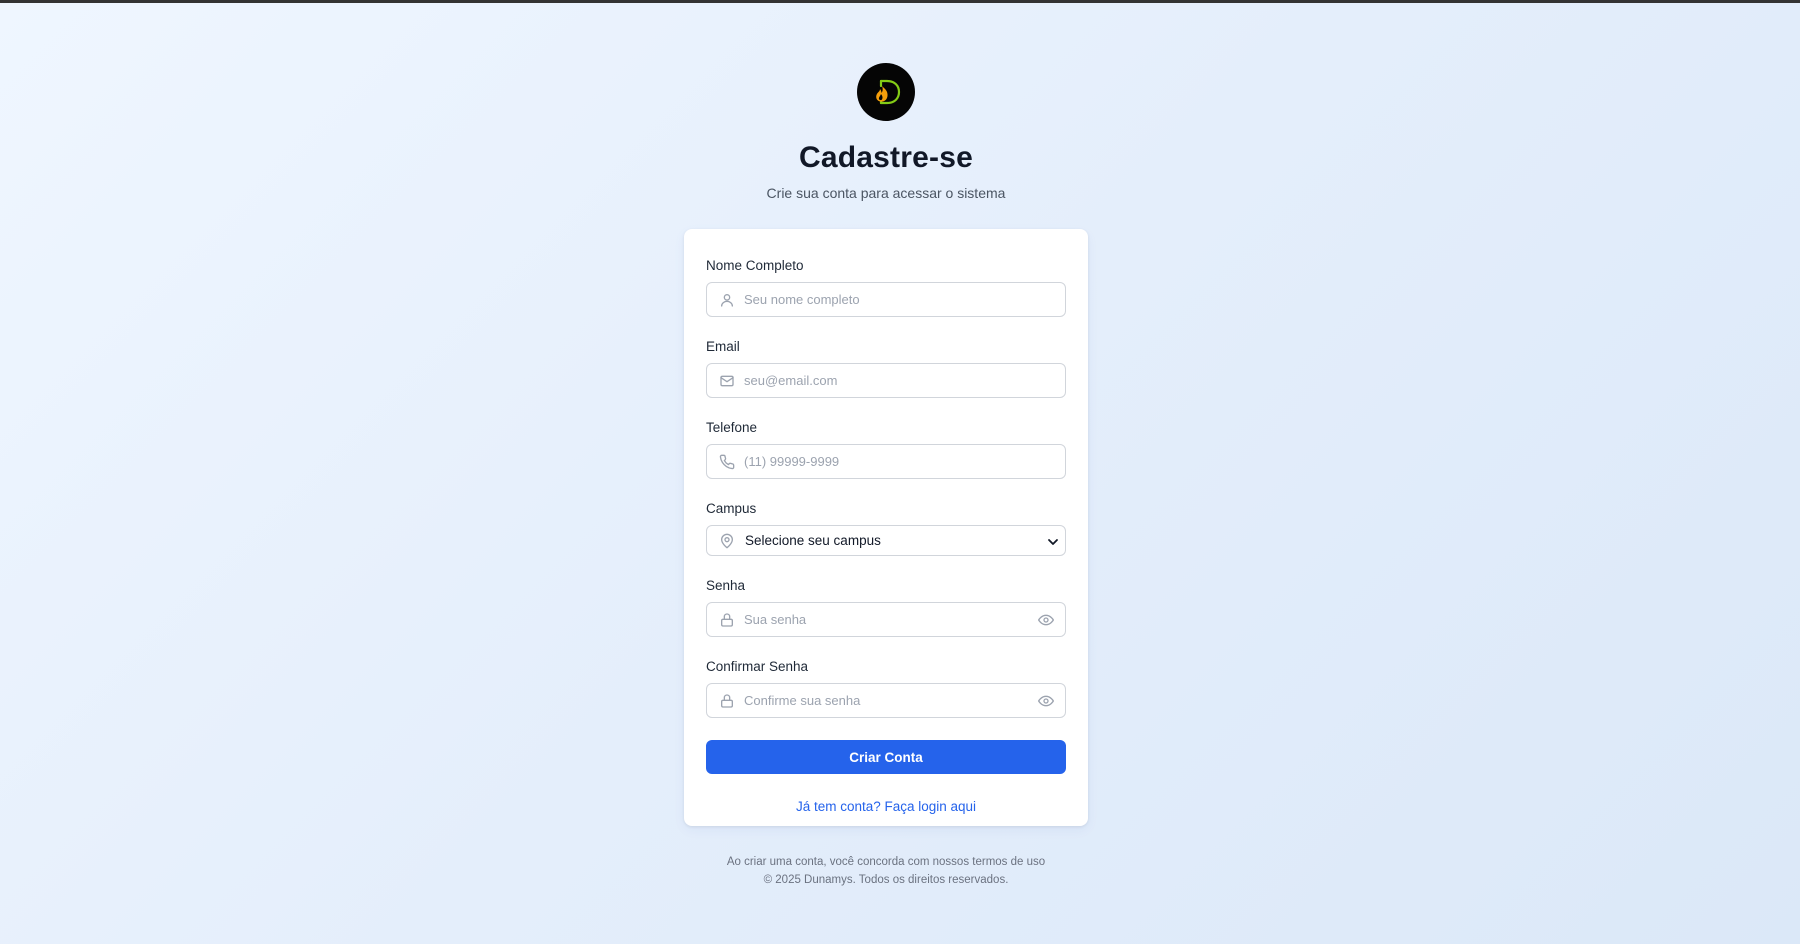 The image size is (1800, 944). I want to click on confirm-password-input, so click(886, 700).